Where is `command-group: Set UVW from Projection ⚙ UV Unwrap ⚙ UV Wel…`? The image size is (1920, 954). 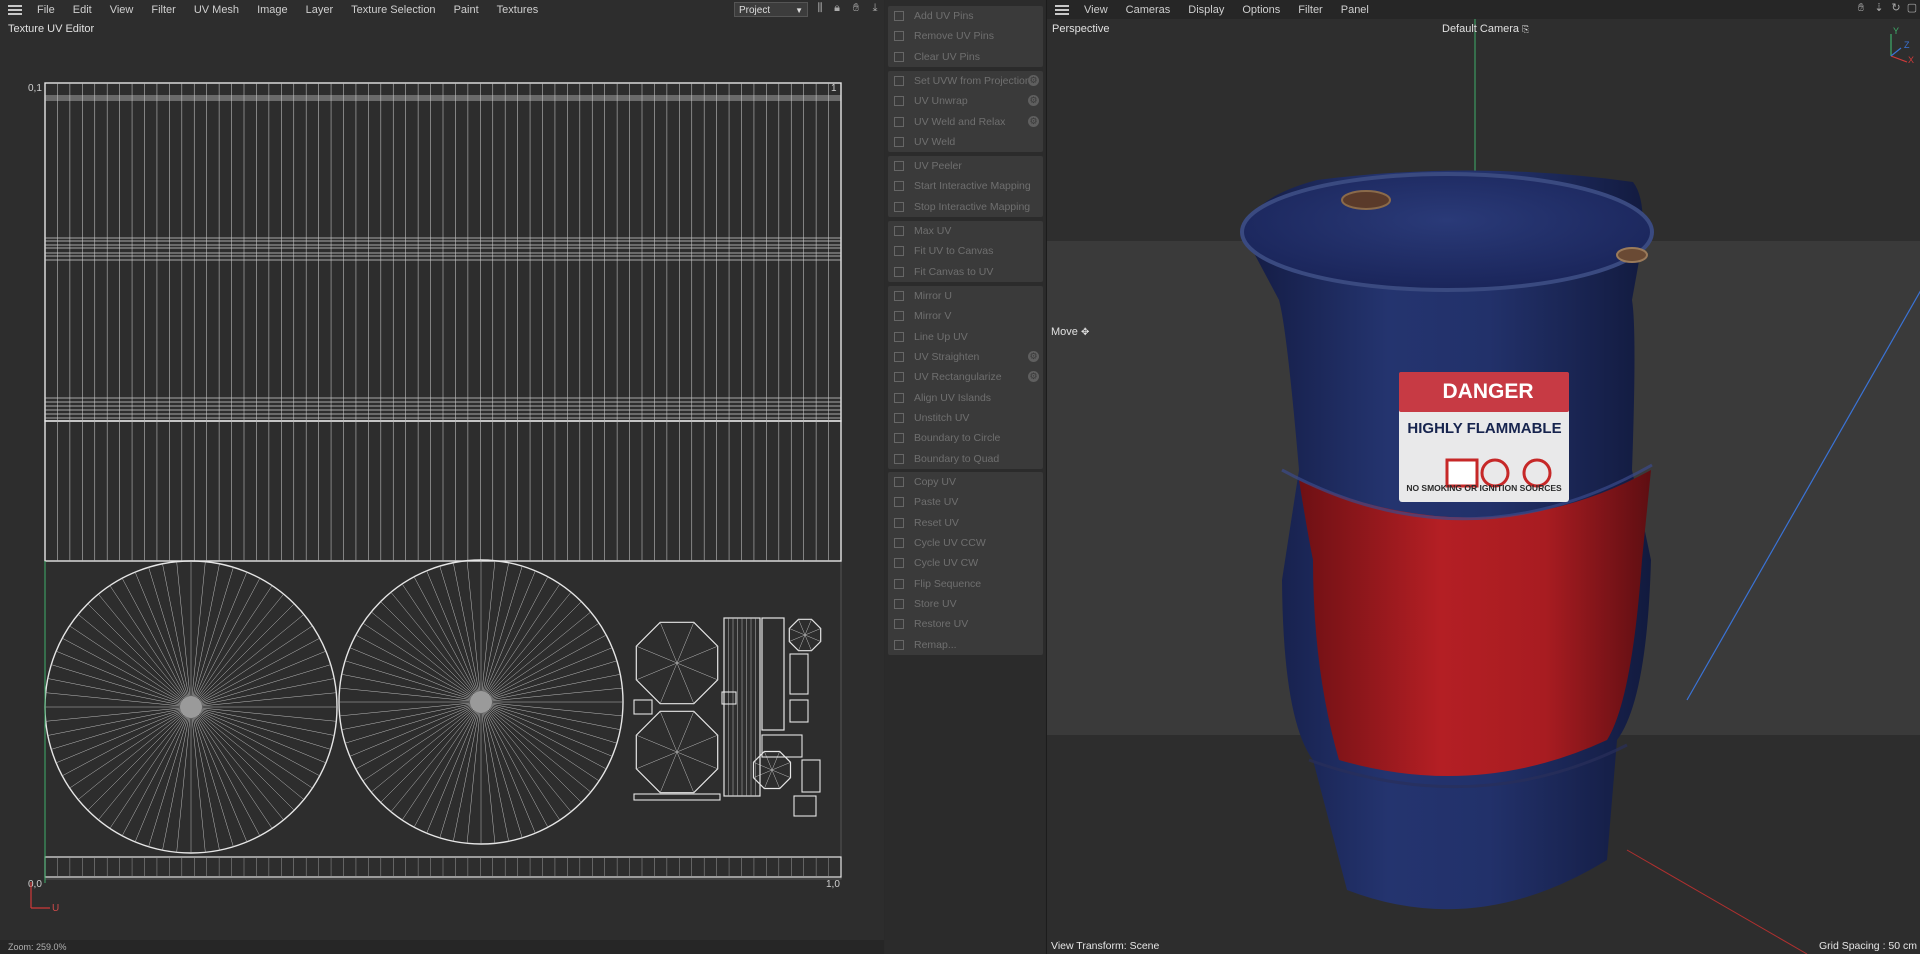 command-group: Set UVW from Projection ⚙ UV Unwrap ⚙ UV Wel… is located at coordinates (965, 112).